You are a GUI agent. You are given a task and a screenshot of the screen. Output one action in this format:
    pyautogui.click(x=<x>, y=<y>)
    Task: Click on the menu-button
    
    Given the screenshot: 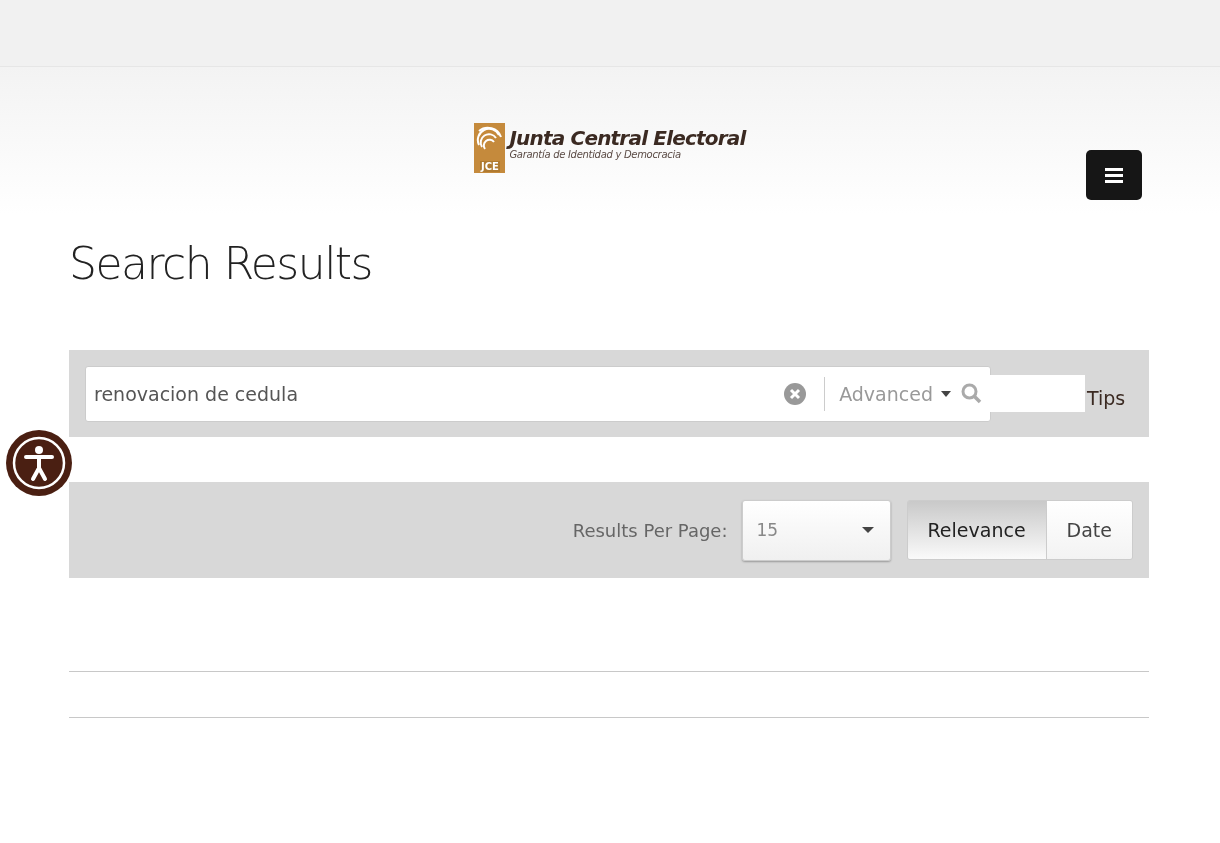 What is the action you would take?
    pyautogui.click(x=1114, y=175)
    